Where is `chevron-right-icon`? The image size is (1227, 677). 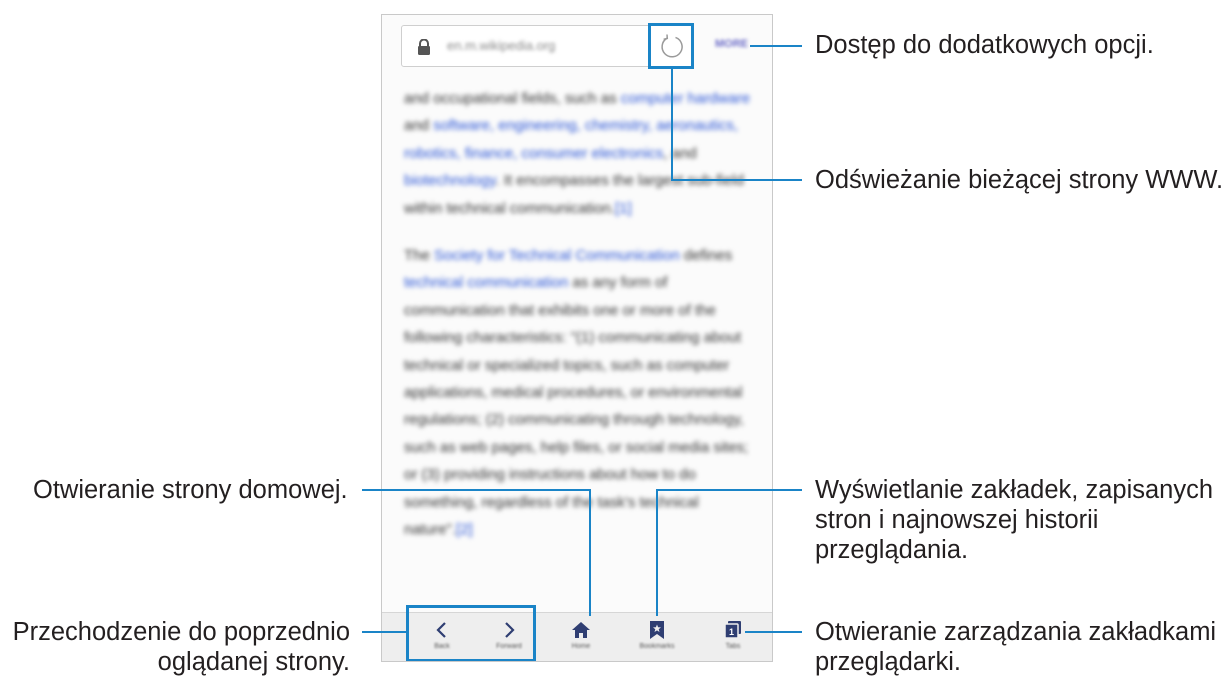
chevron-right-icon is located at coordinates (510, 630).